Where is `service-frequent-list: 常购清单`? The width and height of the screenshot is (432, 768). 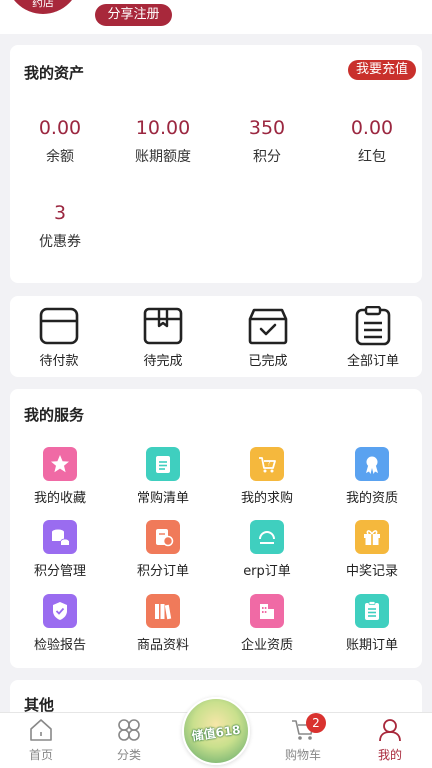 service-frequent-list: 常购清单 is located at coordinates (163, 476).